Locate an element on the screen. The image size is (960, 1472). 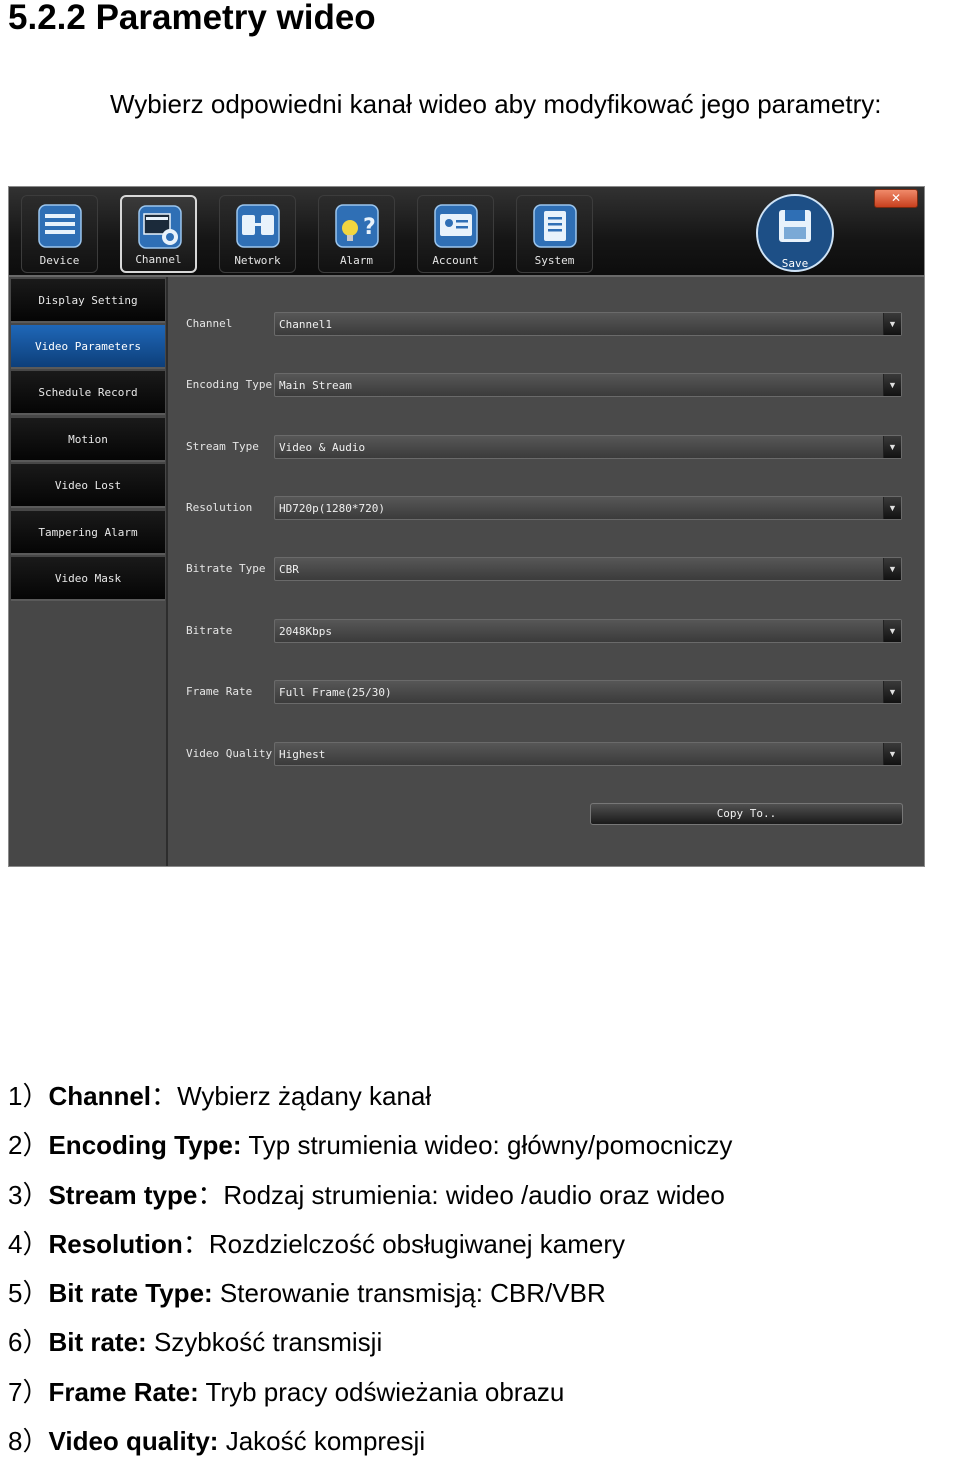
field-resolution: Resolution HD720p(1280*720) ▼ is located at coordinates (544, 509).